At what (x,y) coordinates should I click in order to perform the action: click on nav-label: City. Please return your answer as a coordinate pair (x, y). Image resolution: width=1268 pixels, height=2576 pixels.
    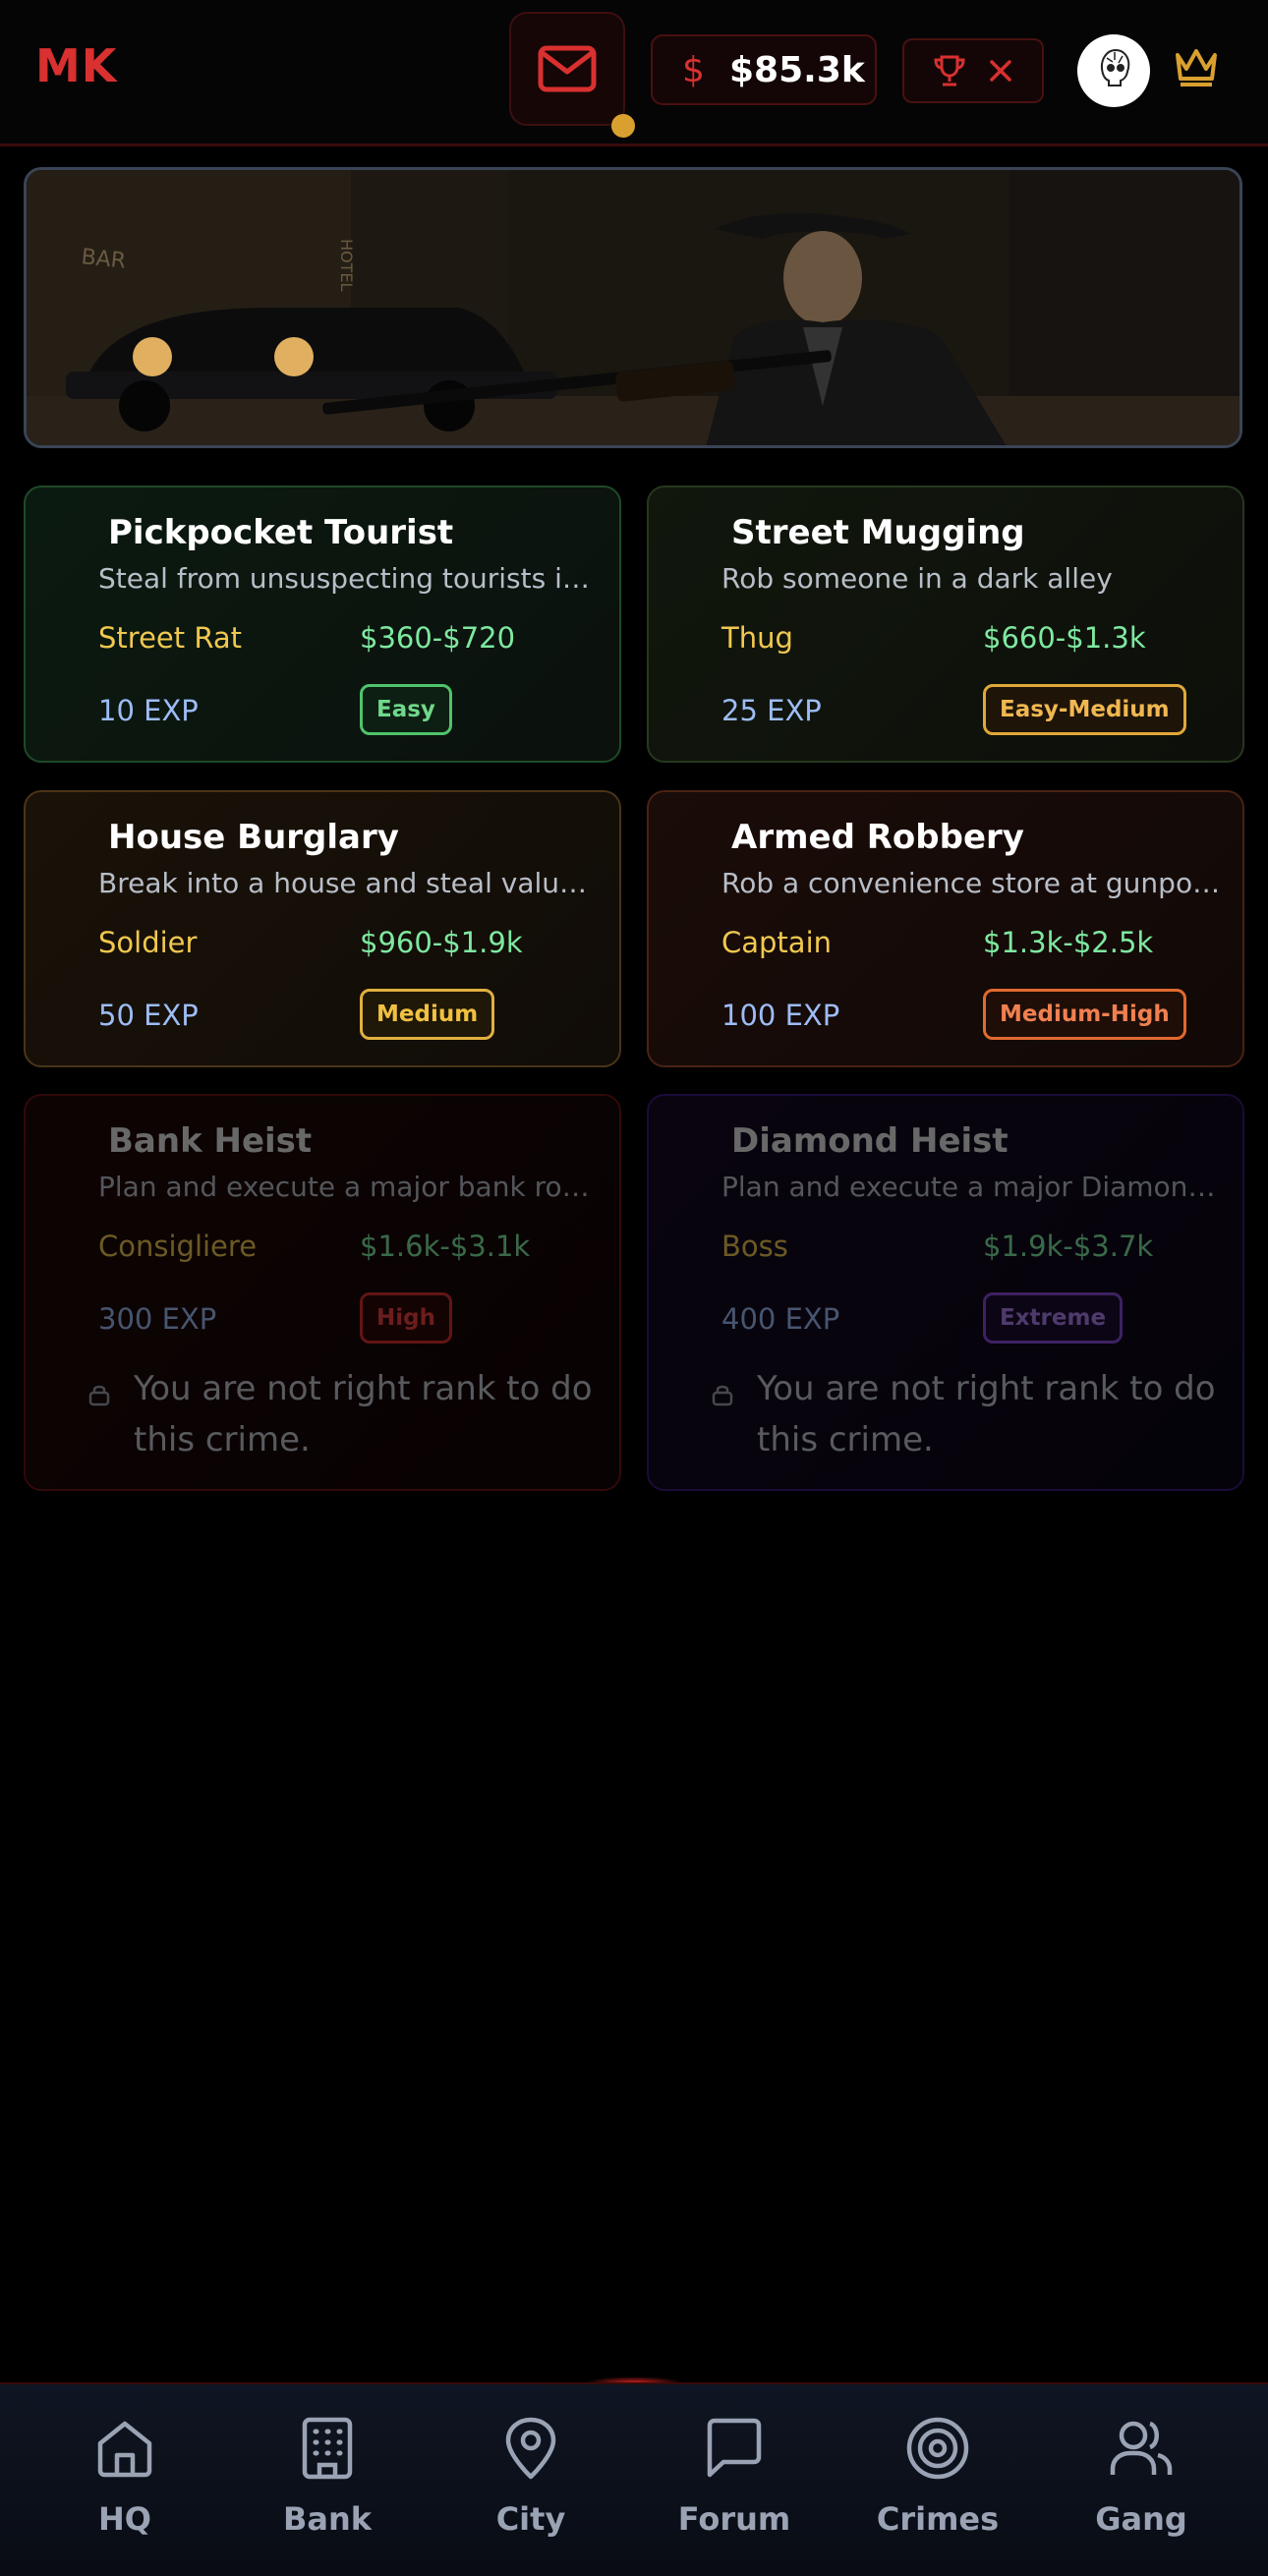
    Looking at the image, I should click on (530, 2519).